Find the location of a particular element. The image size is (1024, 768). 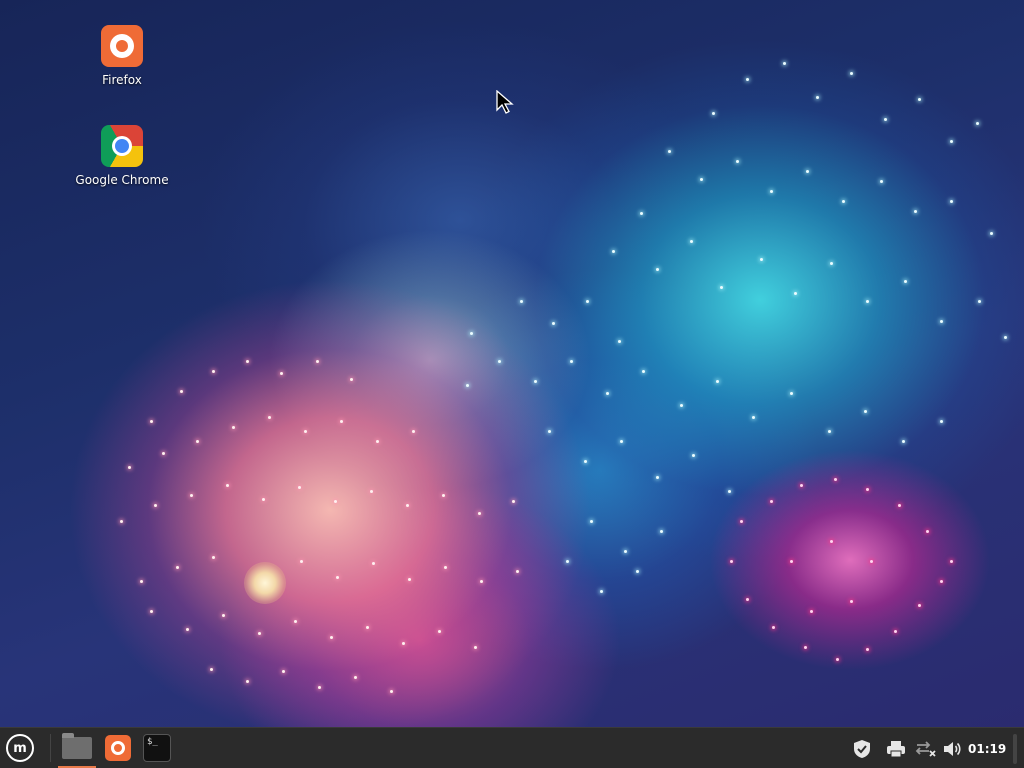

desktop-icon-label: Firefox is located at coordinates (122, 80).